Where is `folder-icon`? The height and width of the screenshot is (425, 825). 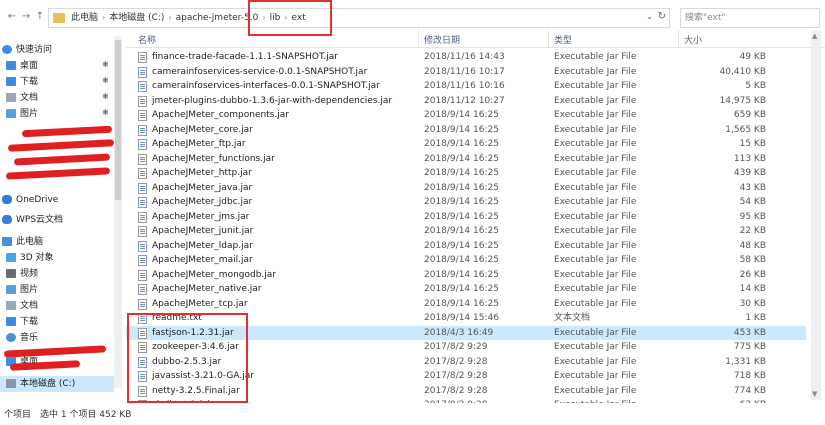 folder-icon is located at coordinates (59, 18).